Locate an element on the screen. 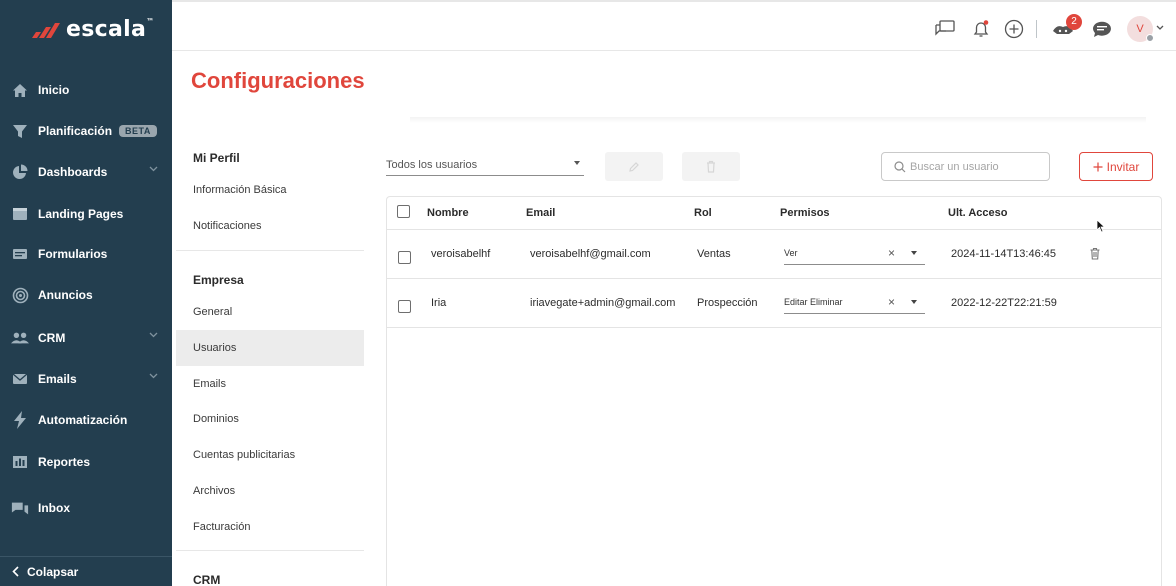 This screenshot has height=586, width=1176. sidebar-item-crm: CRM is located at coordinates (86, 338).